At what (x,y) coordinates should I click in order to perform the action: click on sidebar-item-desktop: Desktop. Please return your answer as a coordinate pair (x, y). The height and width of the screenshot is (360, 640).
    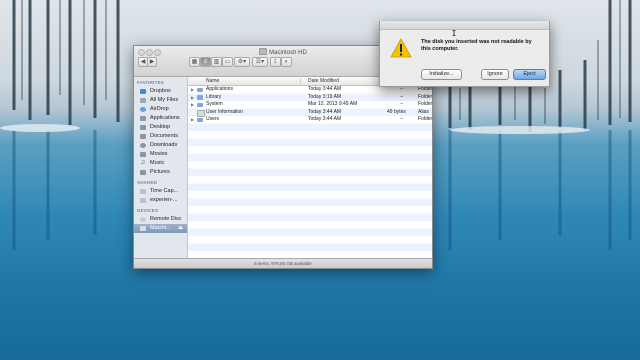
    Looking at the image, I should click on (160, 127).